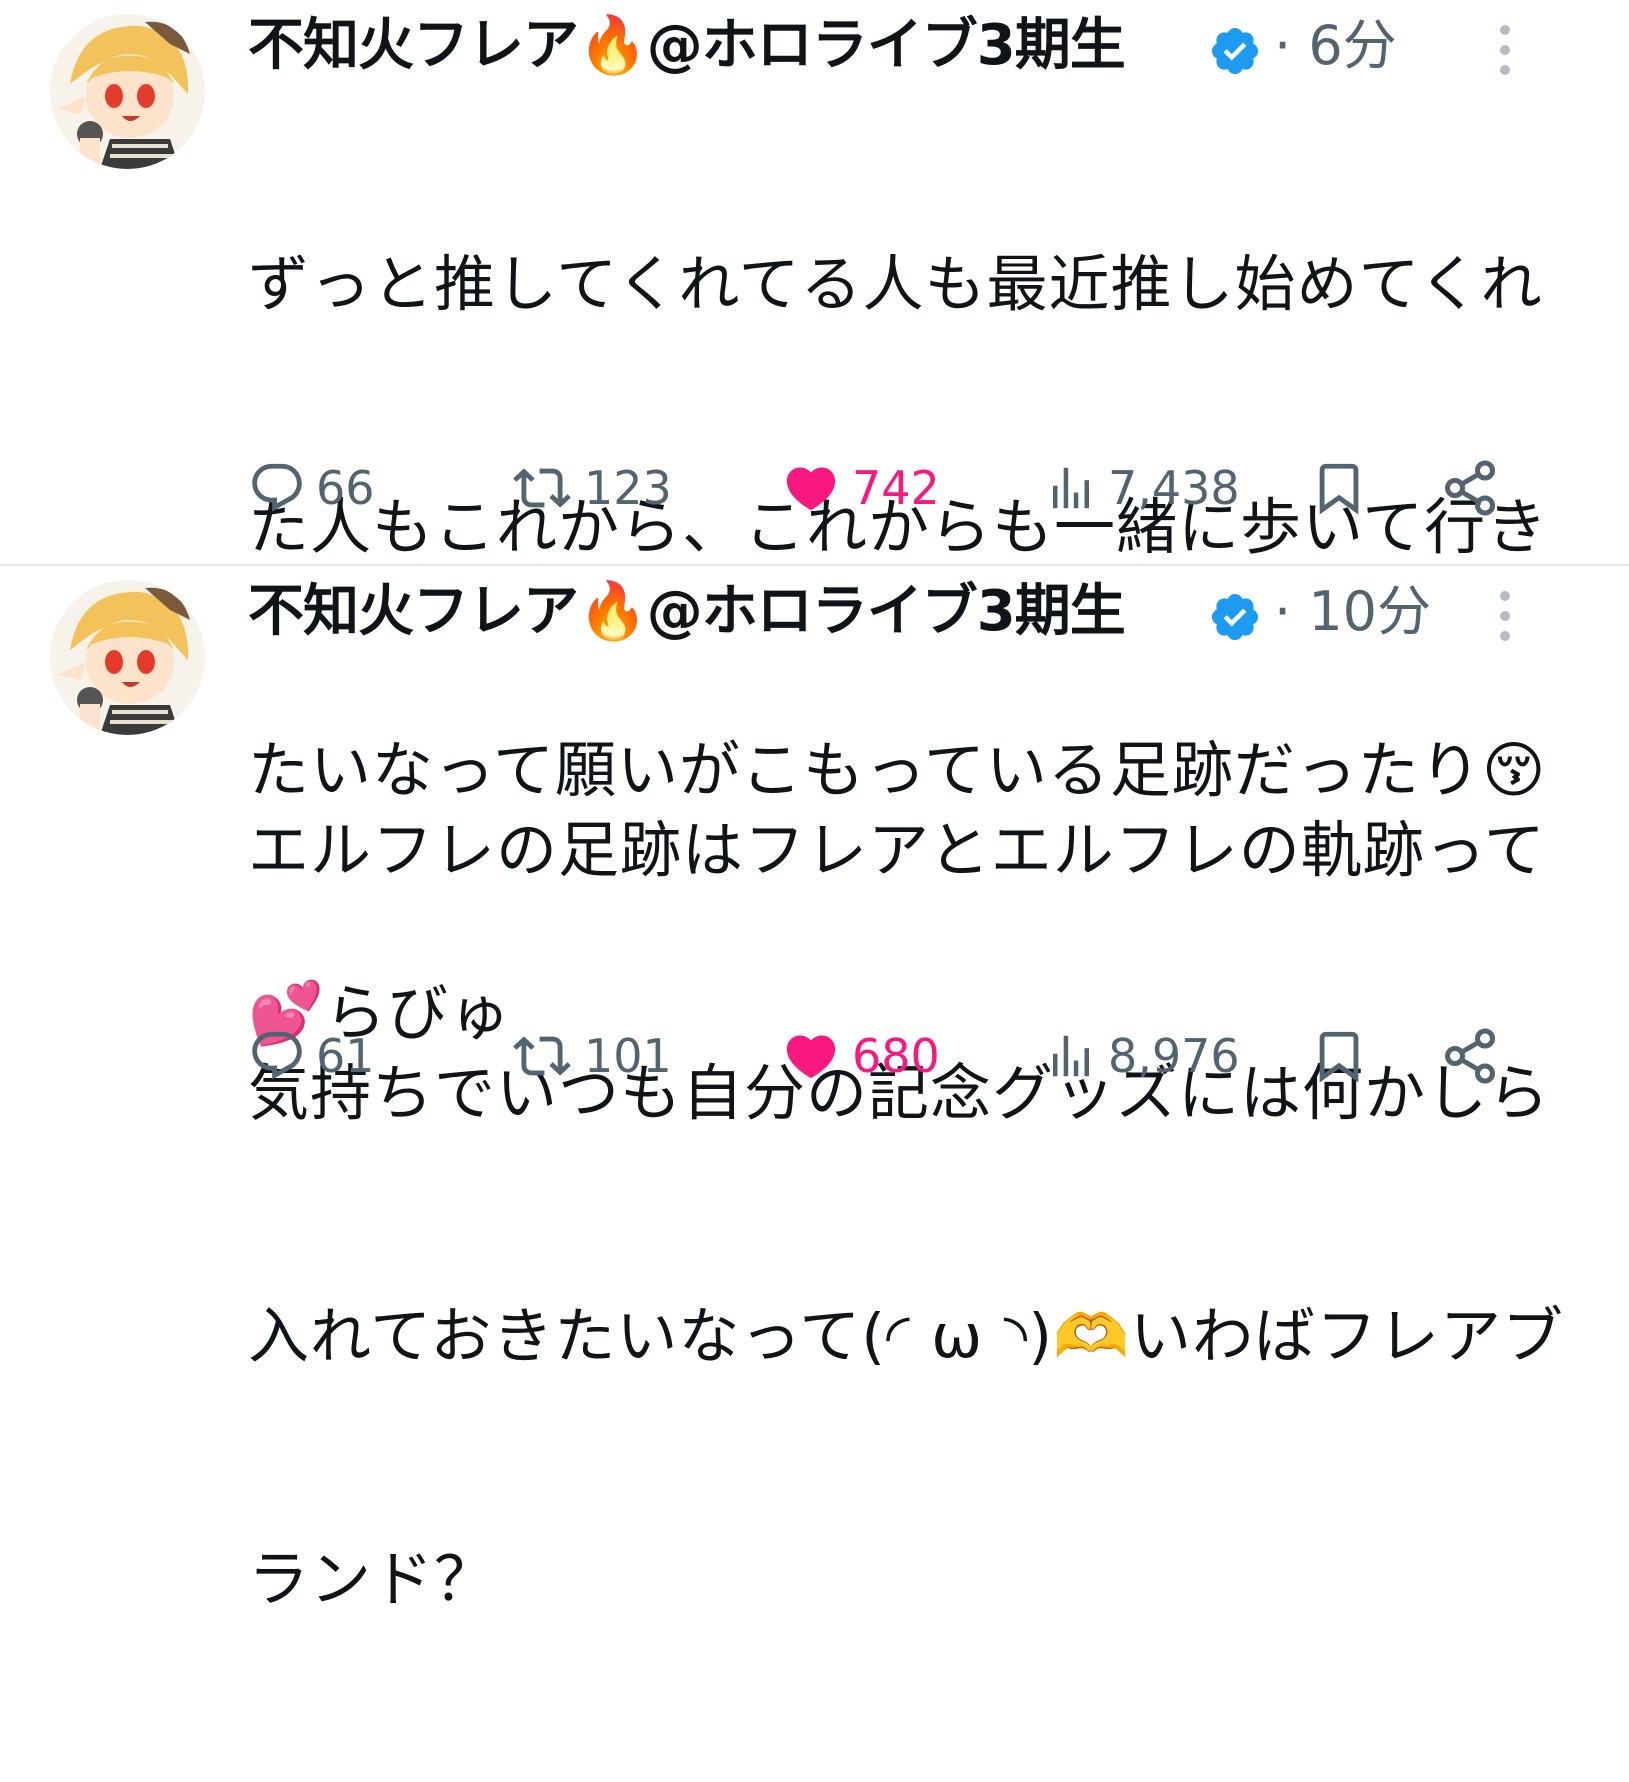 The width and height of the screenshot is (1629, 1782). Describe the element at coordinates (897, 850) in the screenshot. I see `tweet-text-line: エルフレの足跡はフレアとエルフレの軌跡って` at that location.